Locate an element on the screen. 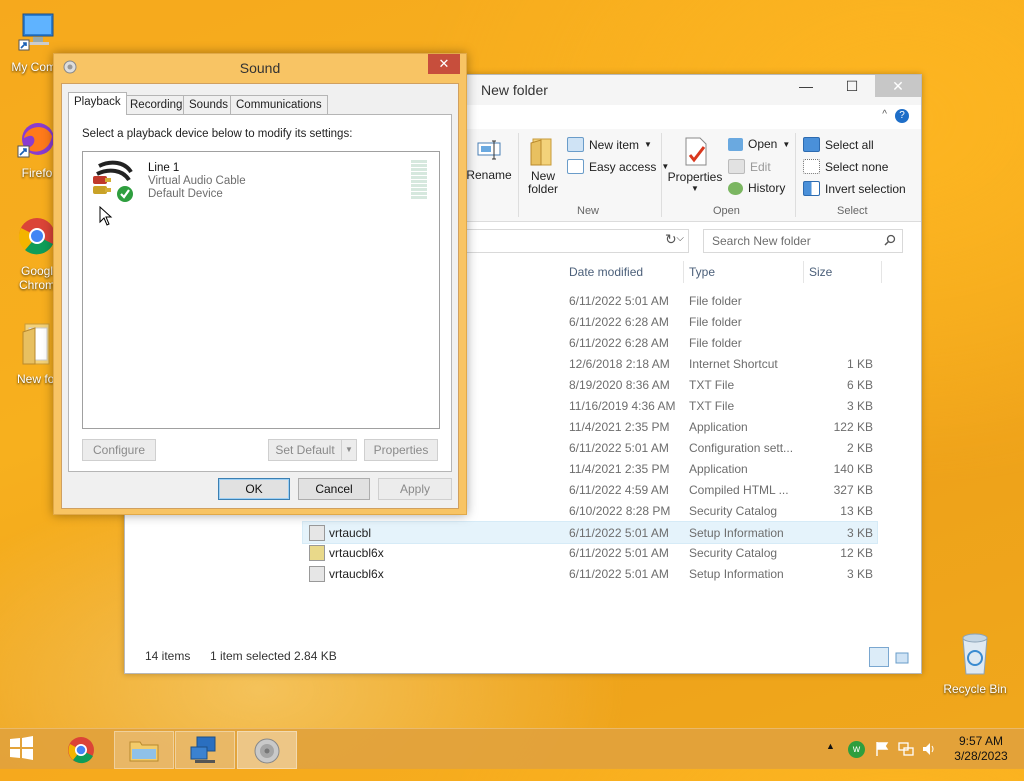 The width and height of the screenshot is (1024, 781). rename-label: Rename is located at coordinates (489, 175).